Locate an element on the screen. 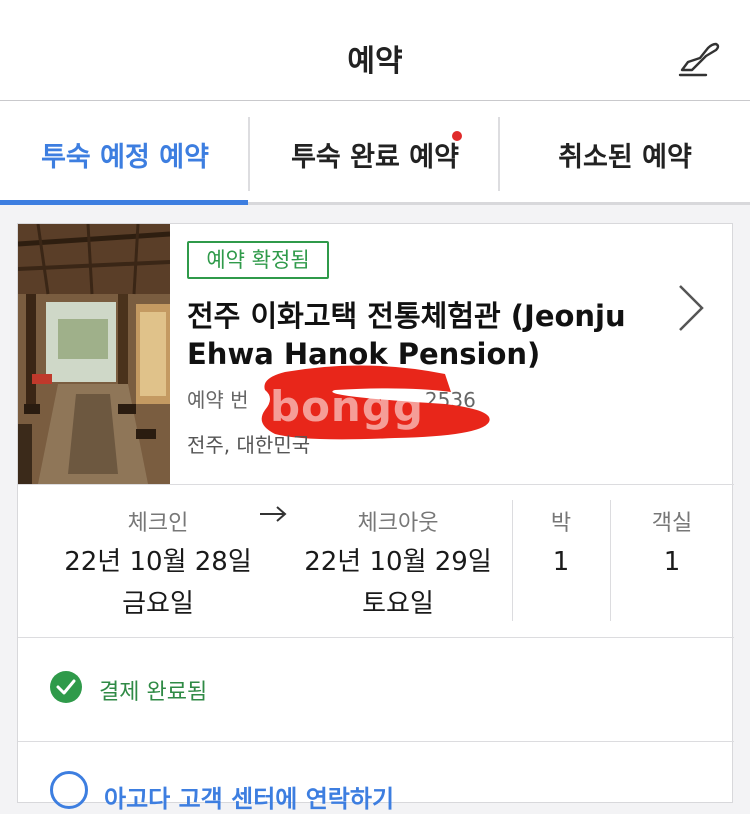  status-badge: 예약 확정됨 is located at coordinates (258, 260).